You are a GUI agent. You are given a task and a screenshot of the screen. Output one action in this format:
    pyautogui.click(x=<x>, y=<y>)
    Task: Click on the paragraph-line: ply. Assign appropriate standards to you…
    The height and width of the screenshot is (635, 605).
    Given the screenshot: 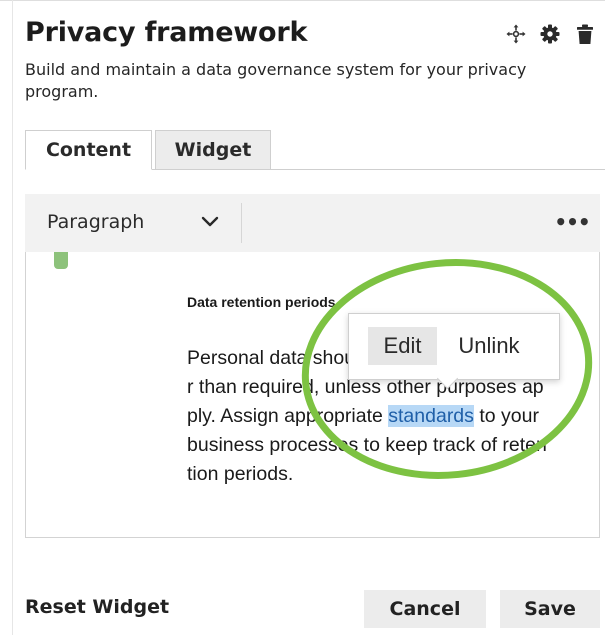 What is the action you would take?
    pyautogui.click(x=383, y=416)
    